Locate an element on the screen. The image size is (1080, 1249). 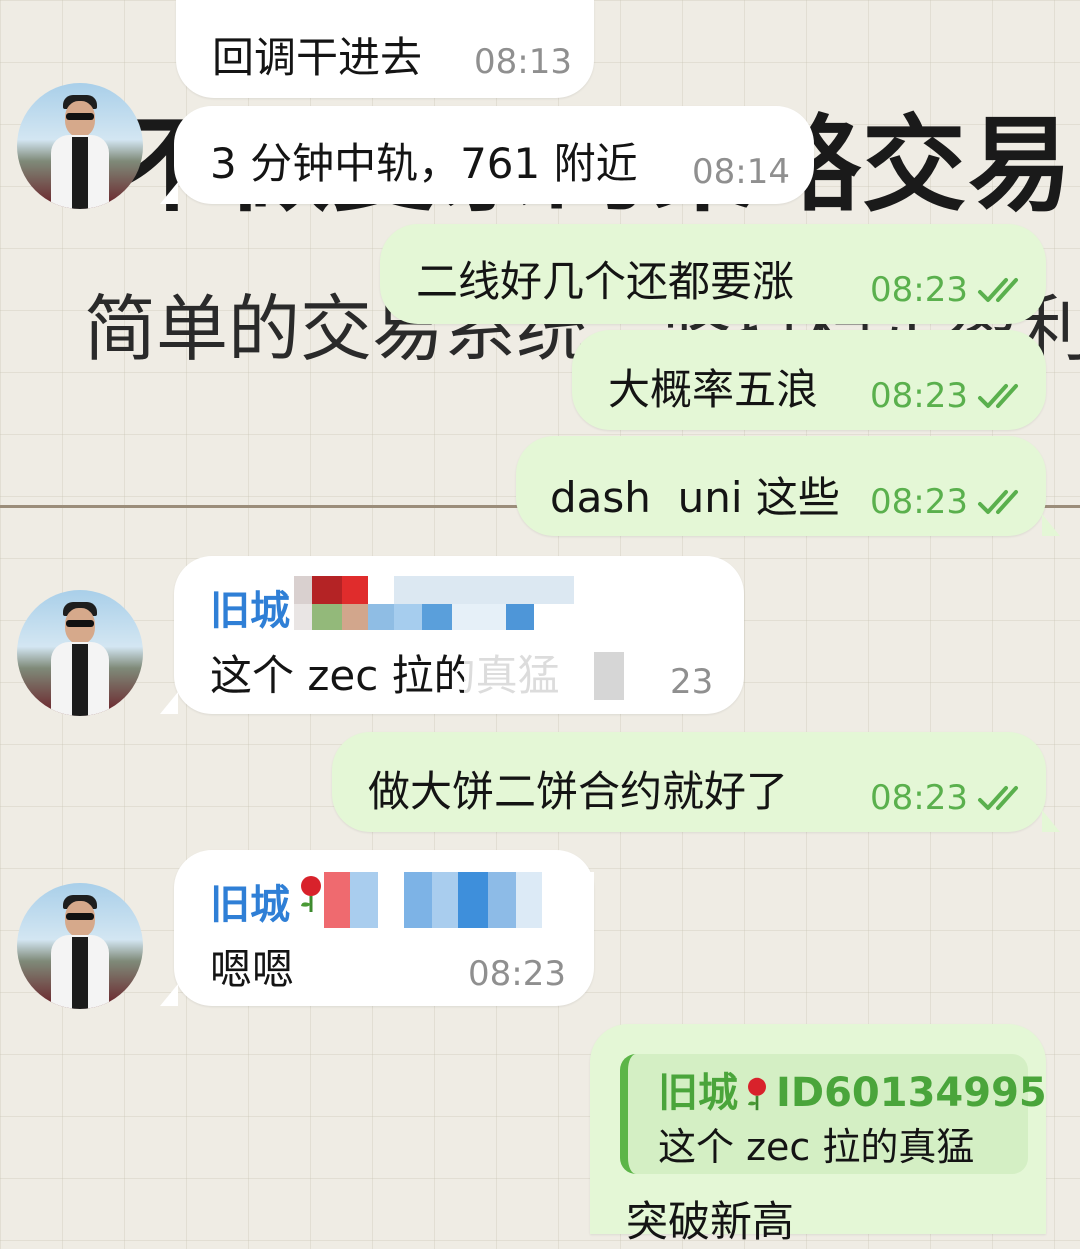
message-time: 08:14 is located at coordinates (741, 172).